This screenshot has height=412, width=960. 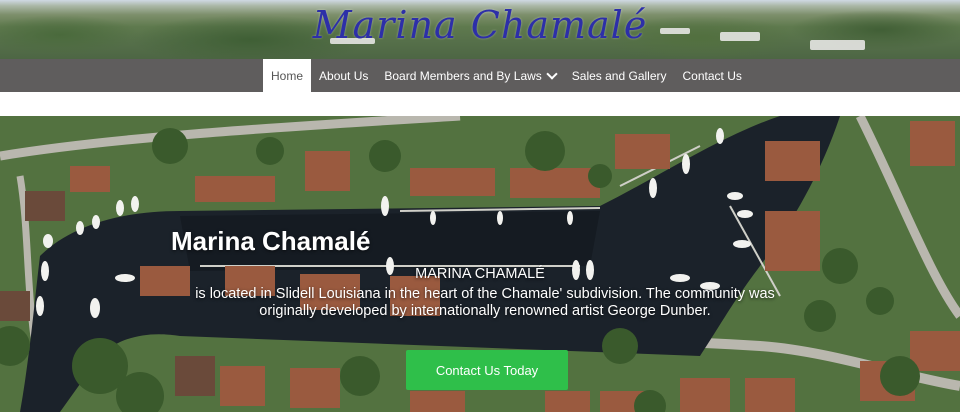 I want to click on hero-heading: Marina Chamalé, so click(x=271, y=241).